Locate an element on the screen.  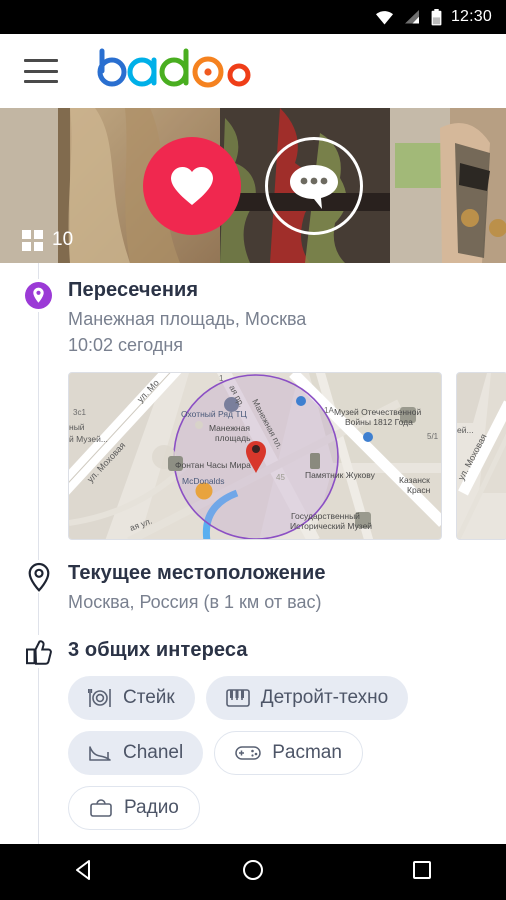
badoo-logo is located at coordinates (181, 69).